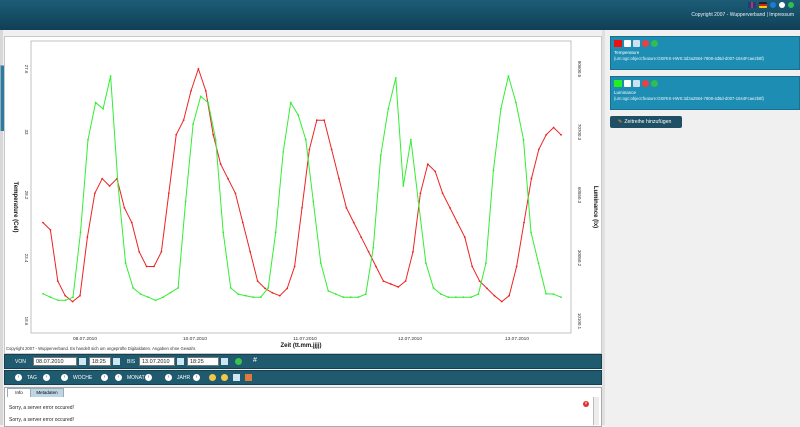 The image size is (800, 427). Describe the element at coordinates (603, 227) in the screenshot. I see `panel-divider` at that location.